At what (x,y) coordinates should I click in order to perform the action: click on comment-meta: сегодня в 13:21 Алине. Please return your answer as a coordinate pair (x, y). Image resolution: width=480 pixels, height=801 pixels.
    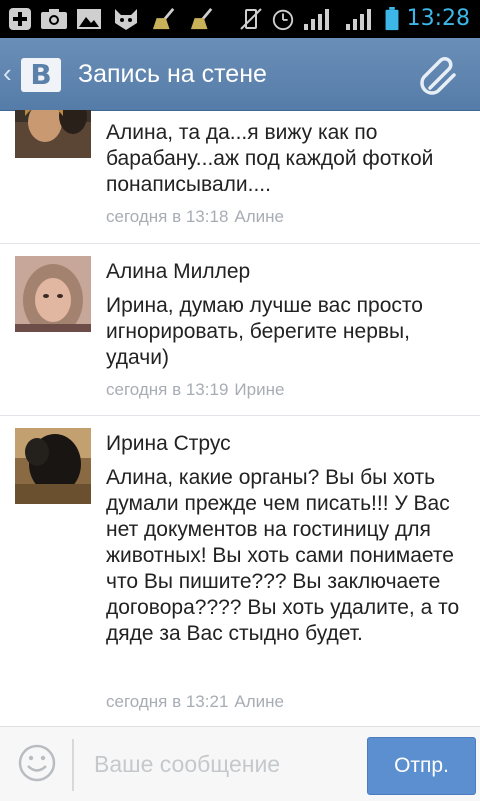
    Looking at the image, I should click on (195, 702).